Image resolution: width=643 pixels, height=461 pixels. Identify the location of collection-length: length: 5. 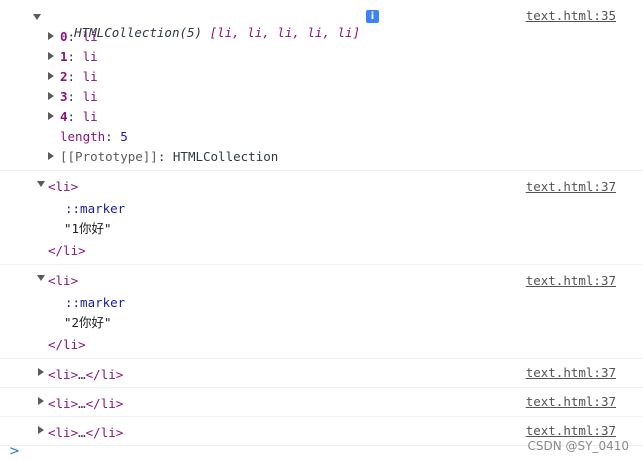
(94, 136).